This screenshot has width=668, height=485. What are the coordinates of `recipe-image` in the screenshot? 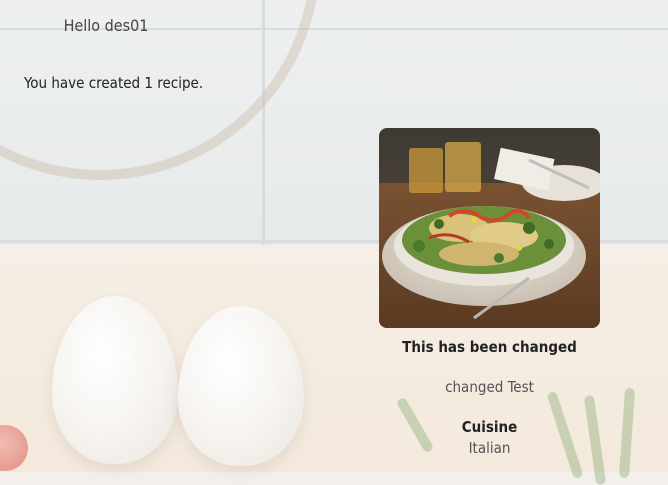 It's located at (489, 228).